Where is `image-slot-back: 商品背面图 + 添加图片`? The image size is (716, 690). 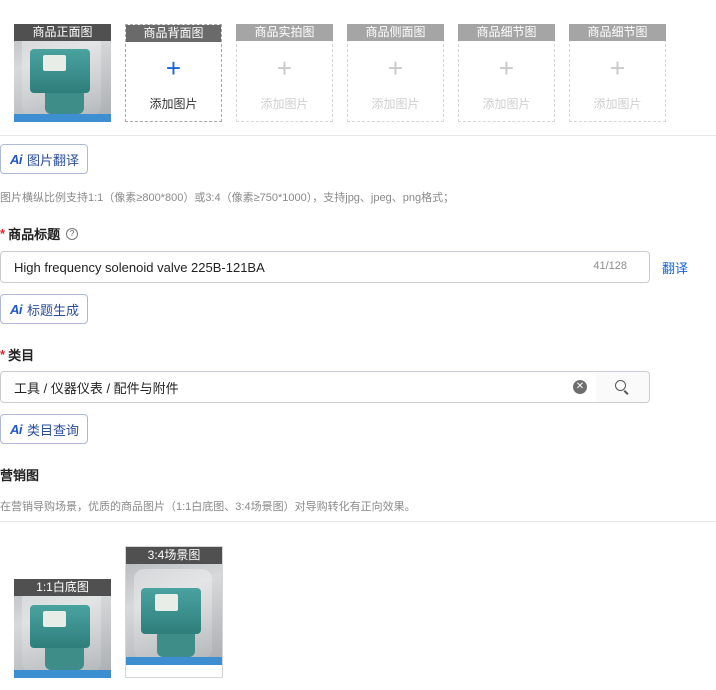
image-slot-back: 商品背面图 + 添加图片 is located at coordinates (173, 73).